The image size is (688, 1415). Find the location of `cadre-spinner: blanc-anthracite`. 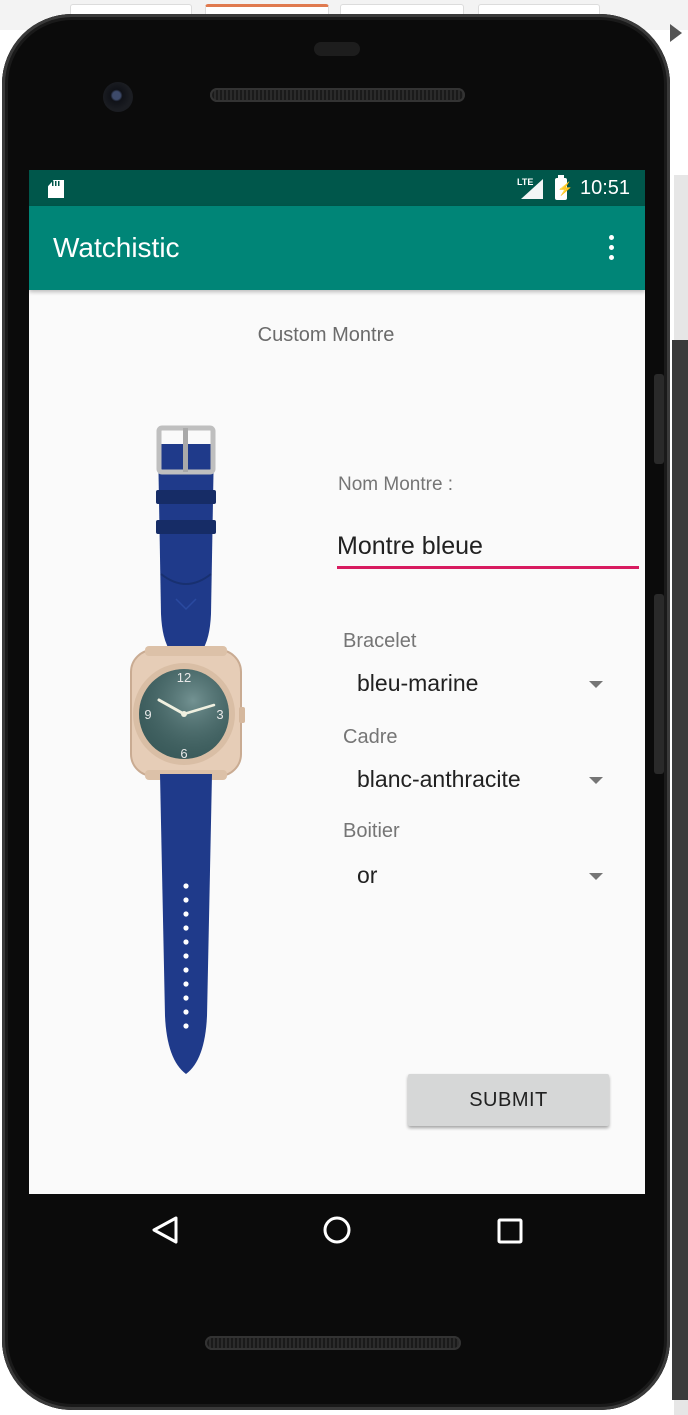

cadre-spinner: blanc-anthracite is located at coordinates (473, 780).